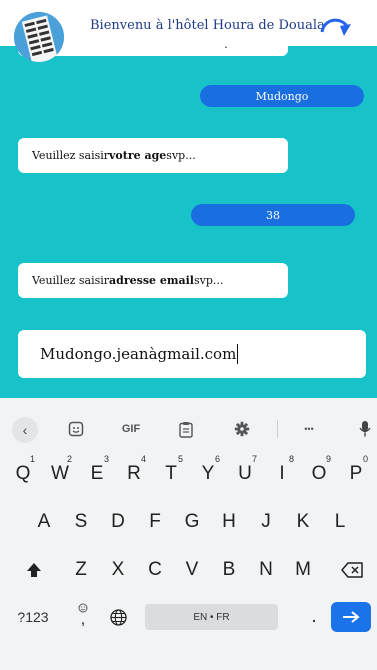 The image size is (377, 670). Describe the element at coordinates (143, 459) in the screenshot. I see `key-hint: 4` at that location.